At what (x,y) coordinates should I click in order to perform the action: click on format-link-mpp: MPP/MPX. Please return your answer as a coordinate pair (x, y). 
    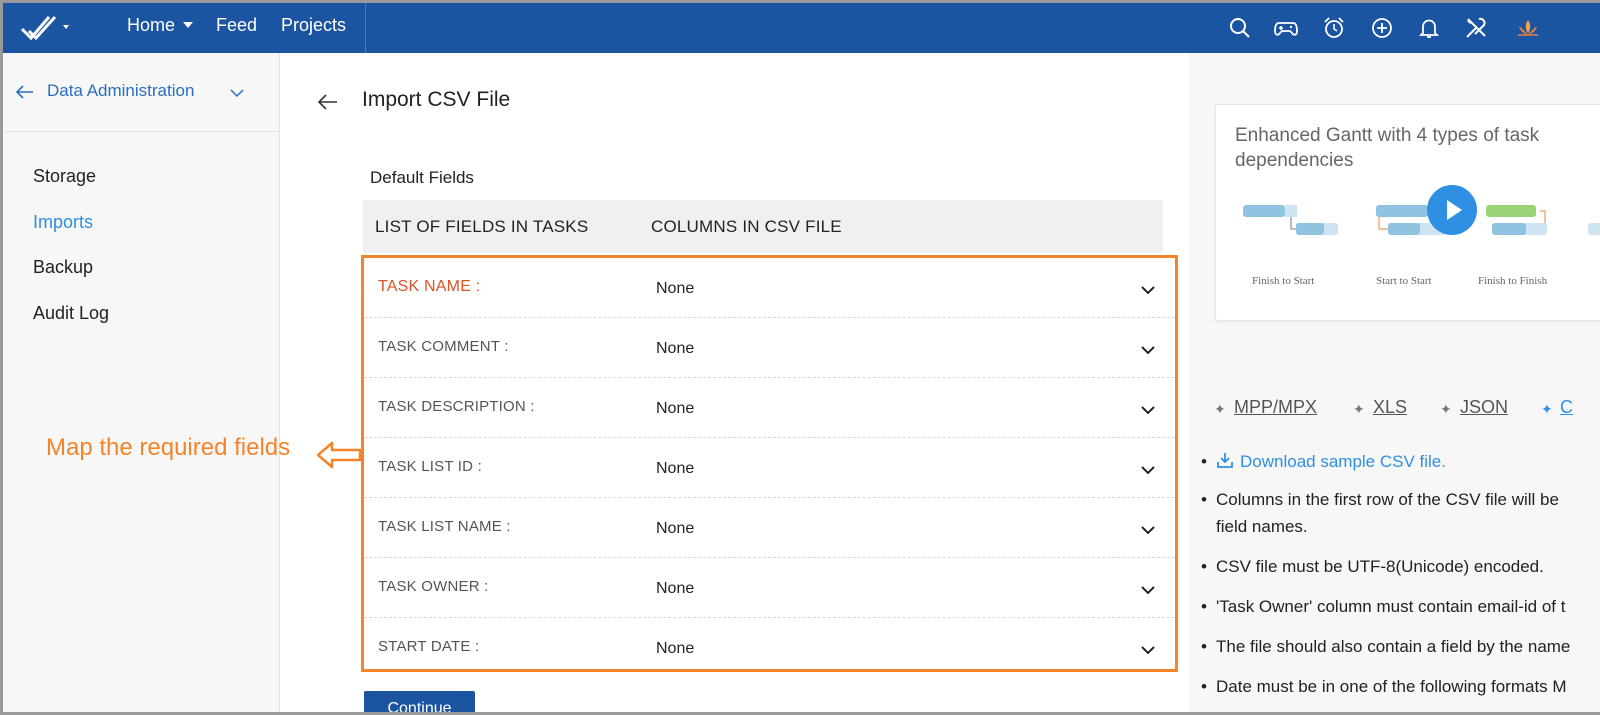
    Looking at the image, I should click on (1275, 407).